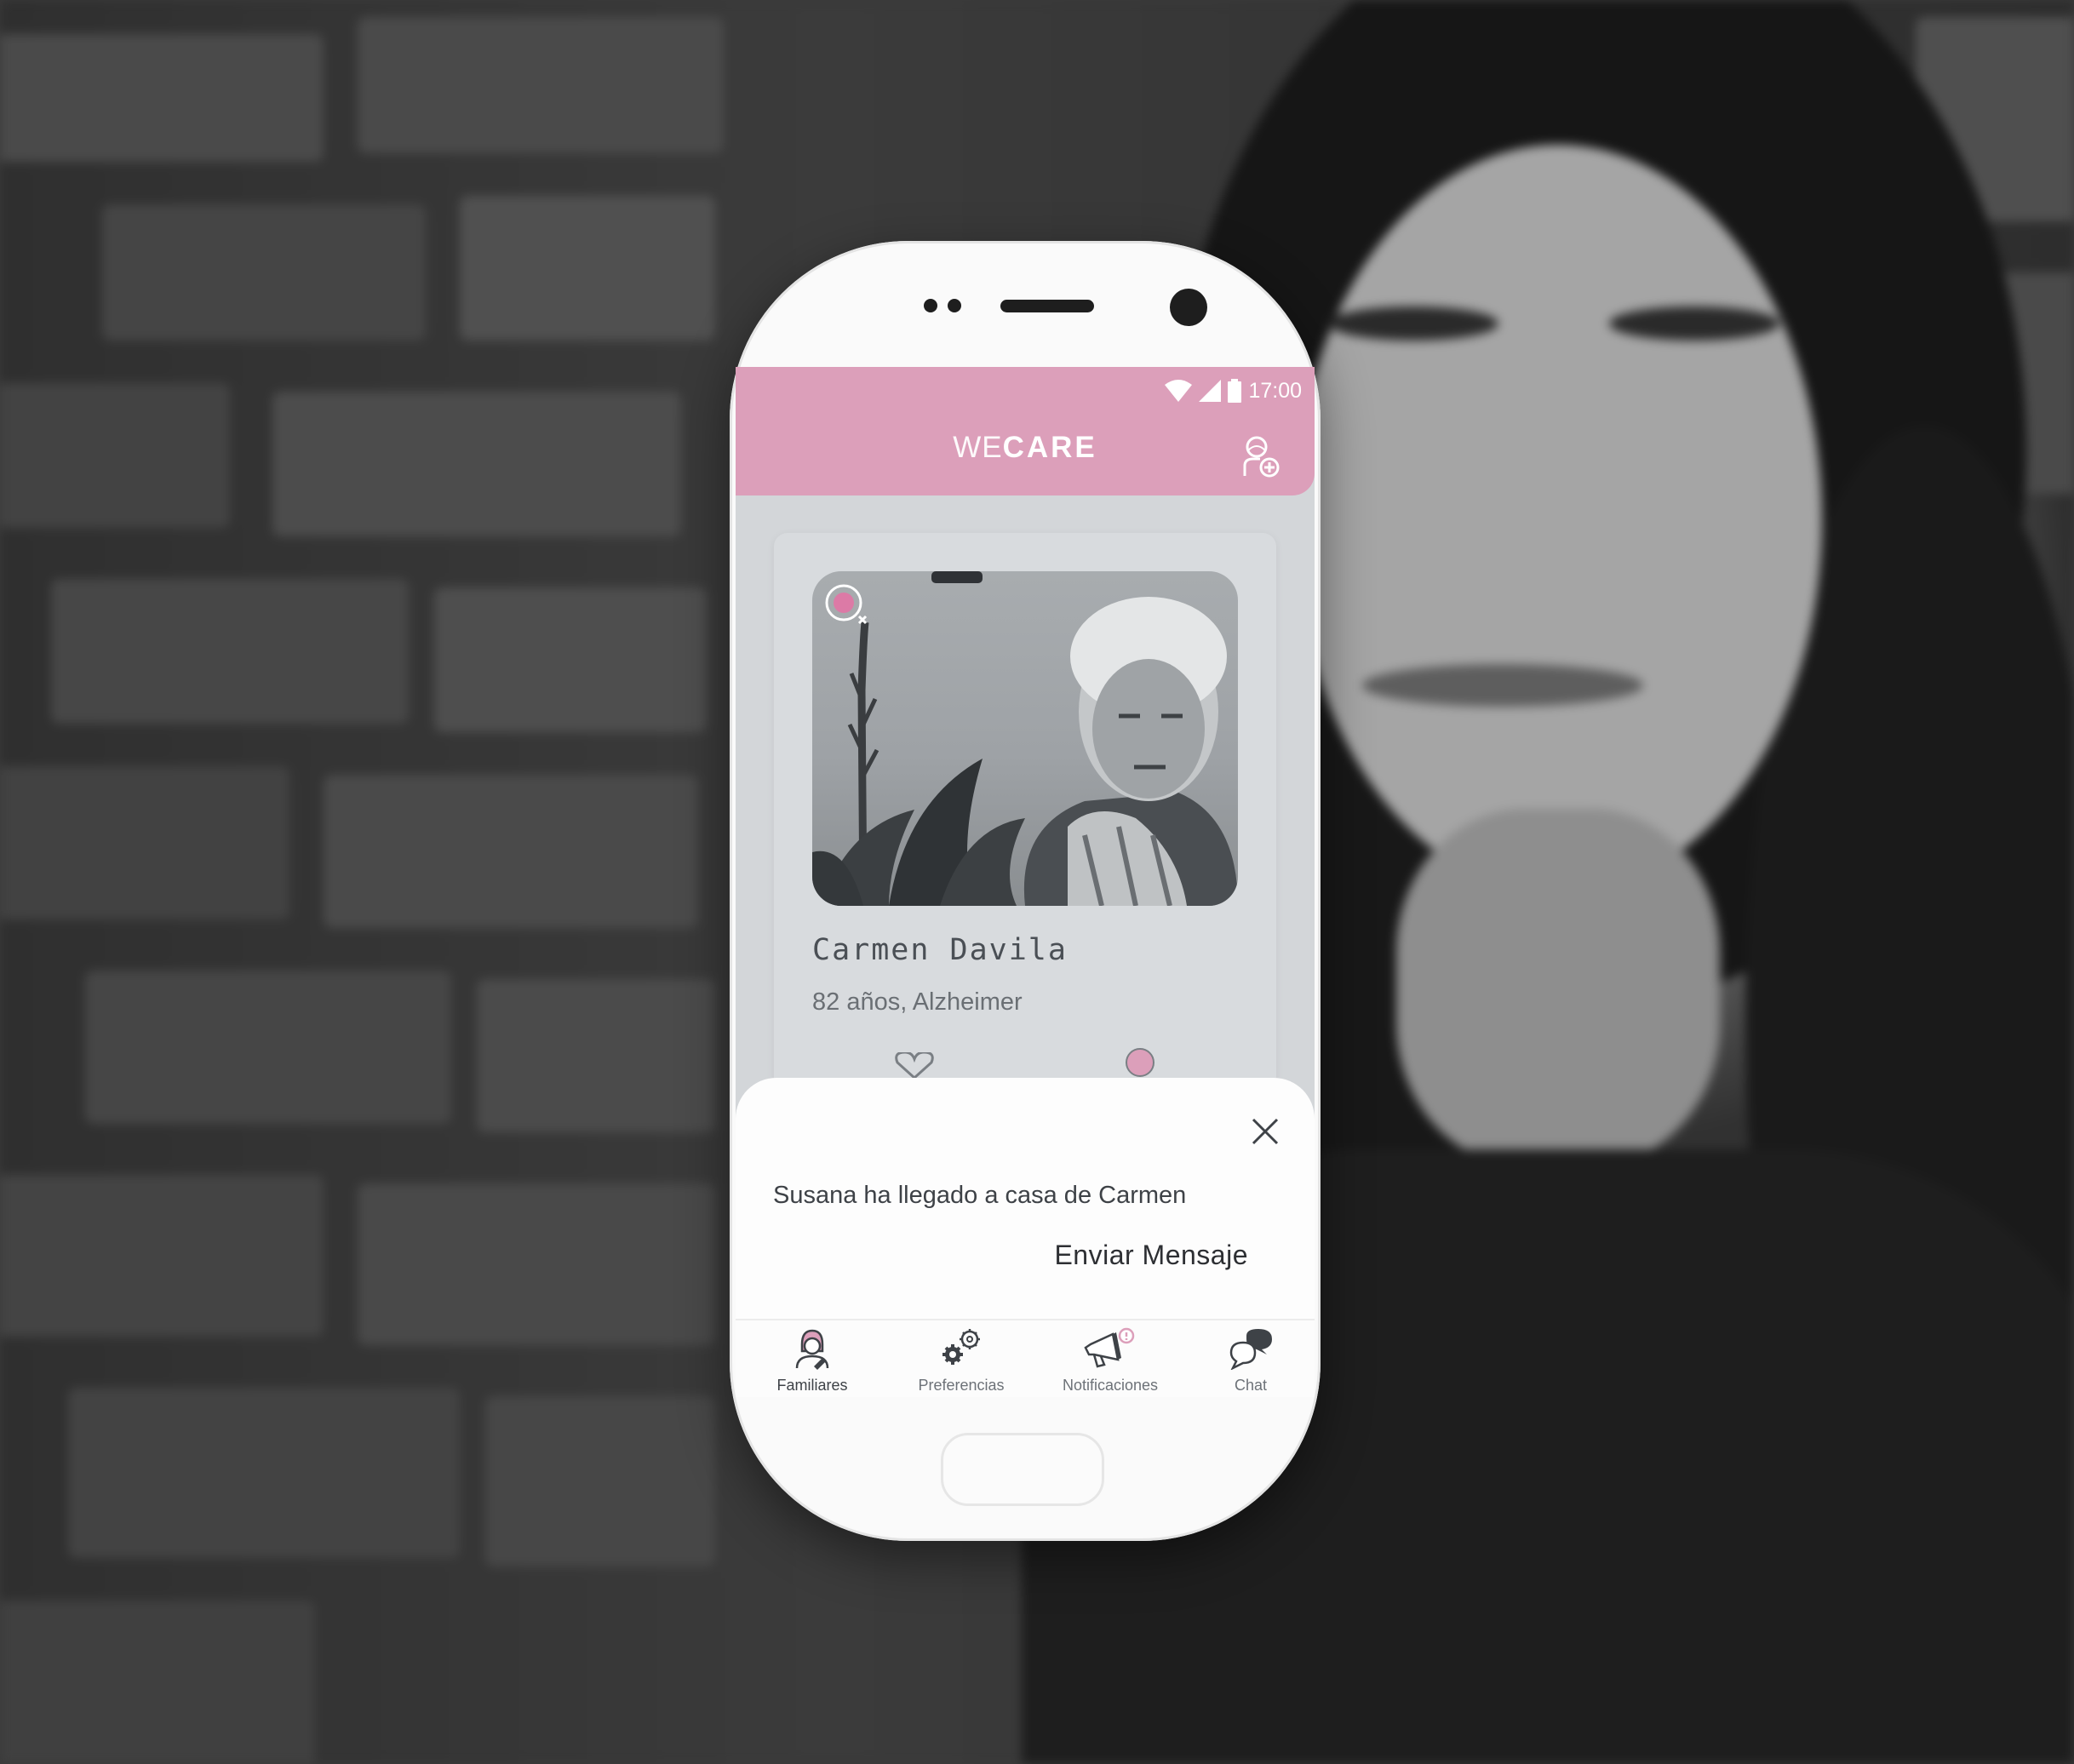  Describe the element at coordinates (1250, 1349) in the screenshot. I see `chat-bubbles-icon` at that location.